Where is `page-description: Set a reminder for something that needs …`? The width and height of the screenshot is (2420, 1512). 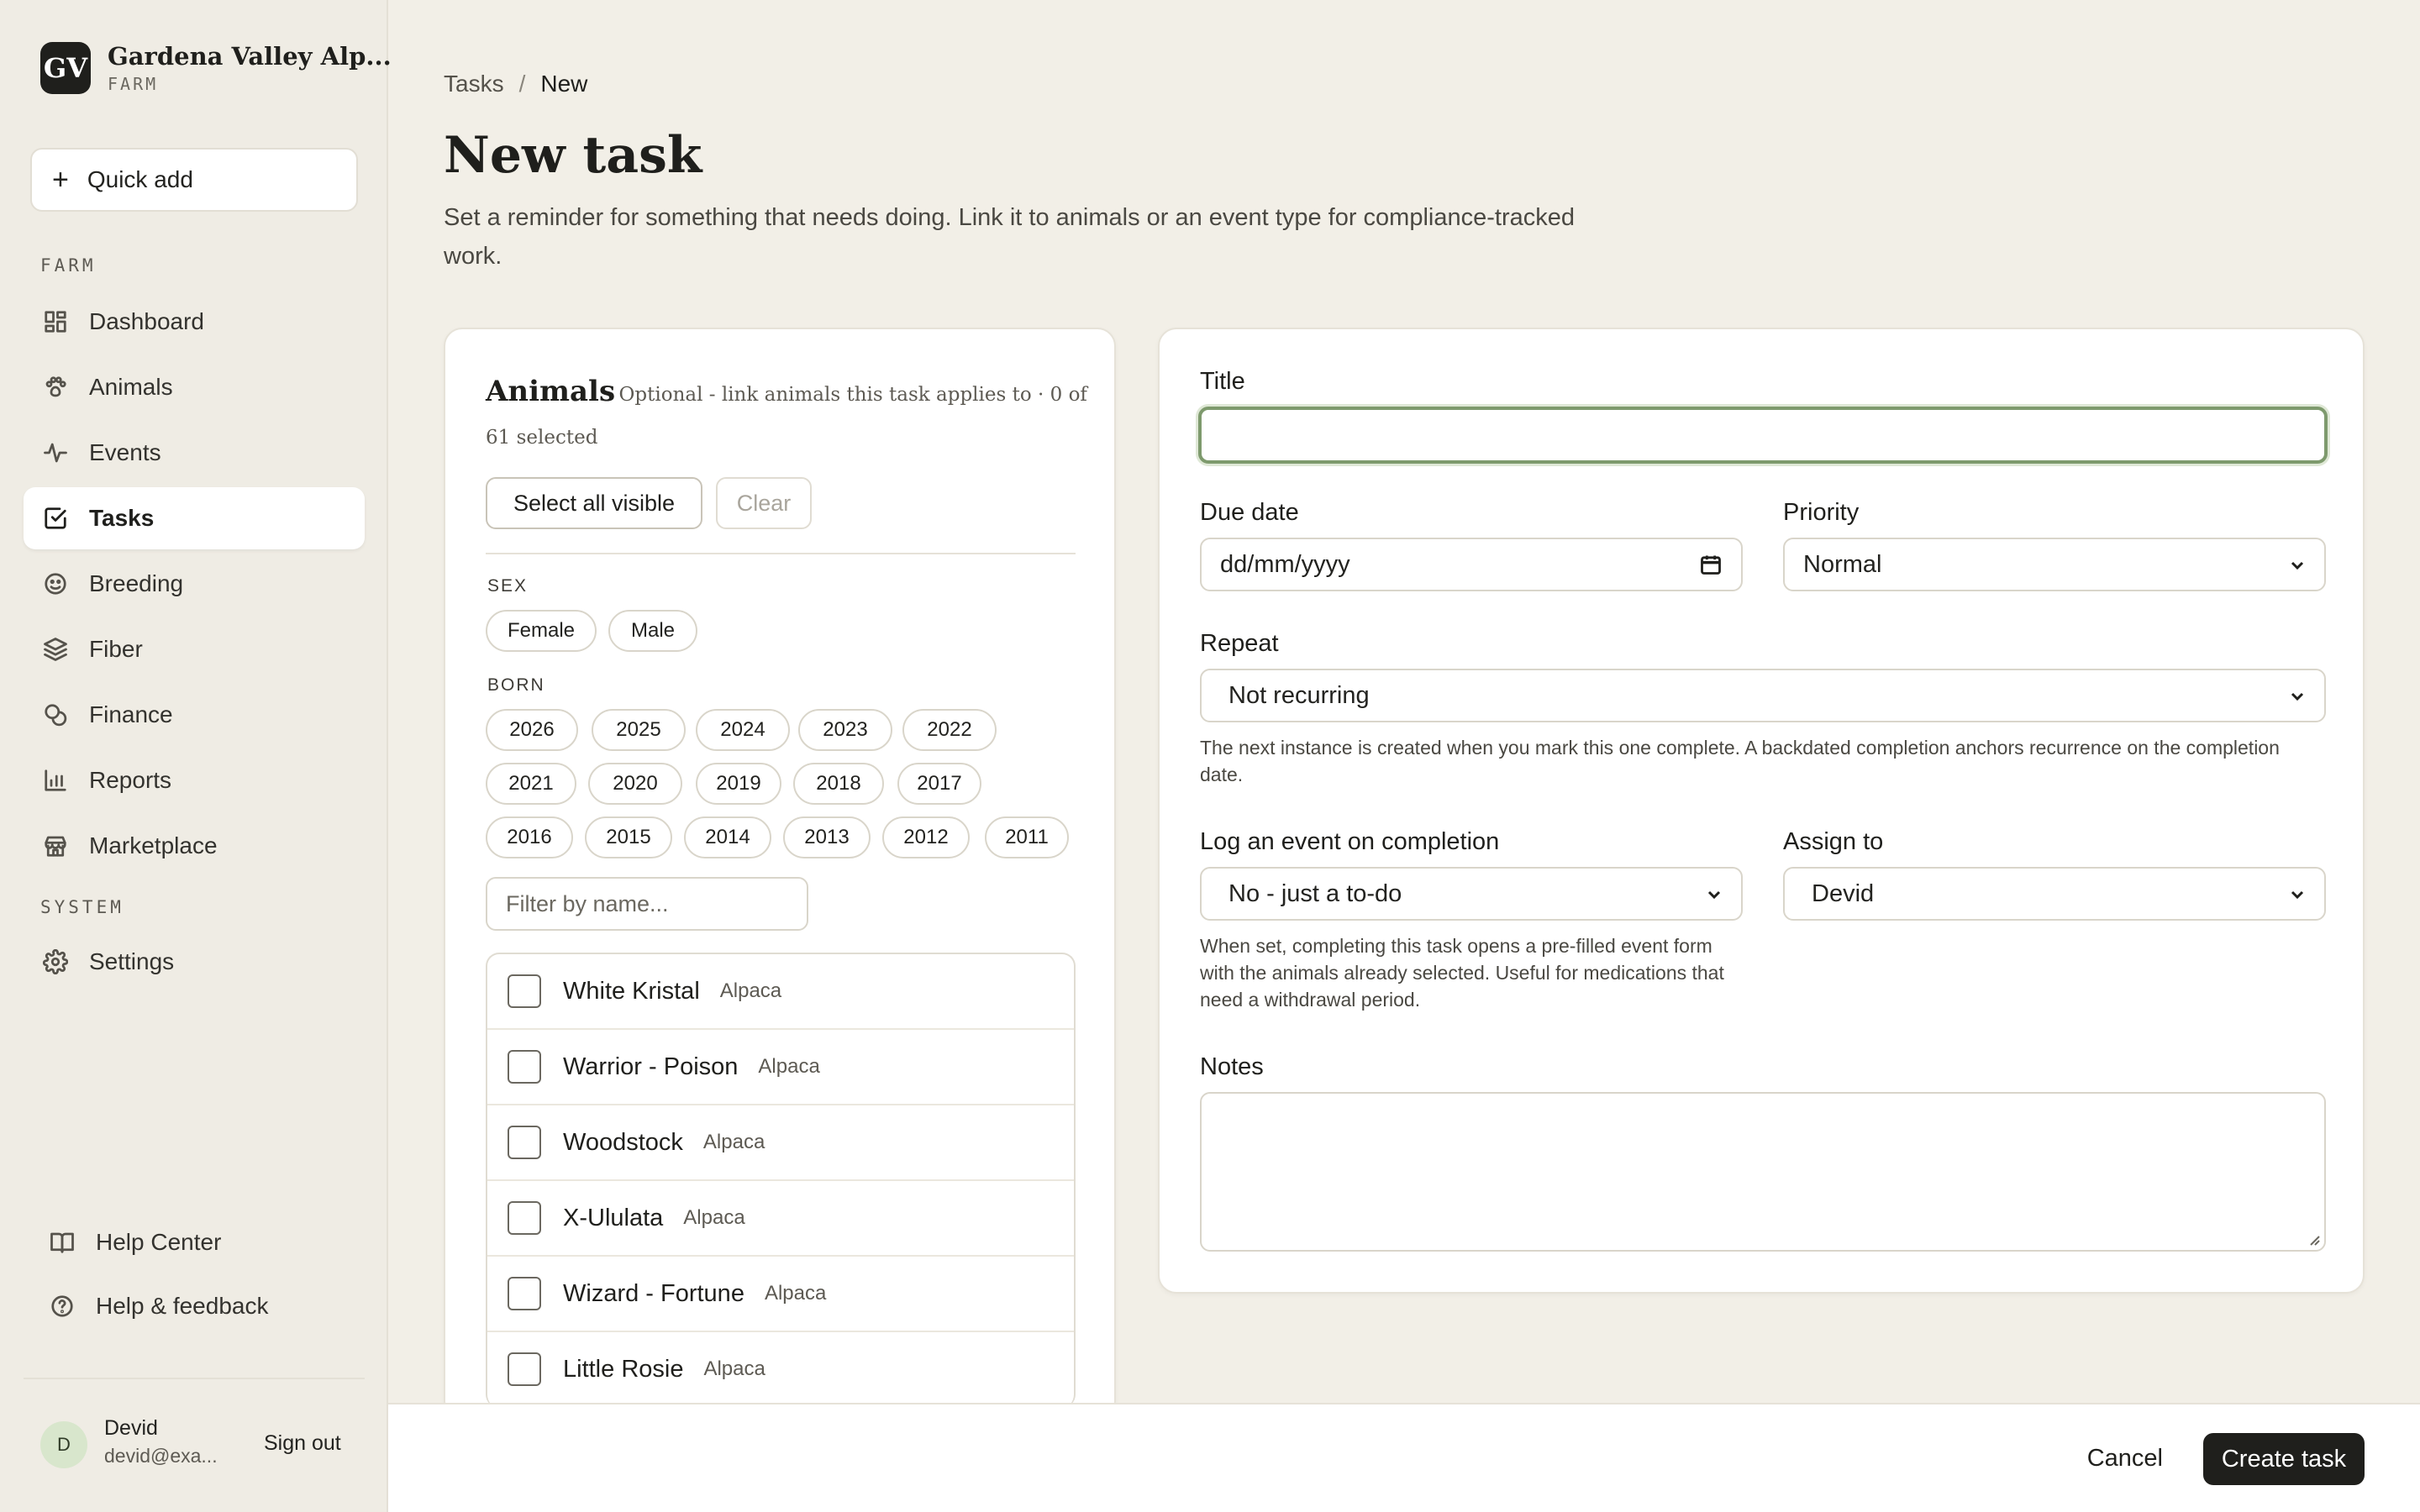
page-description: Set a reminder for something that needs … is located at coordinates (1010, 237).